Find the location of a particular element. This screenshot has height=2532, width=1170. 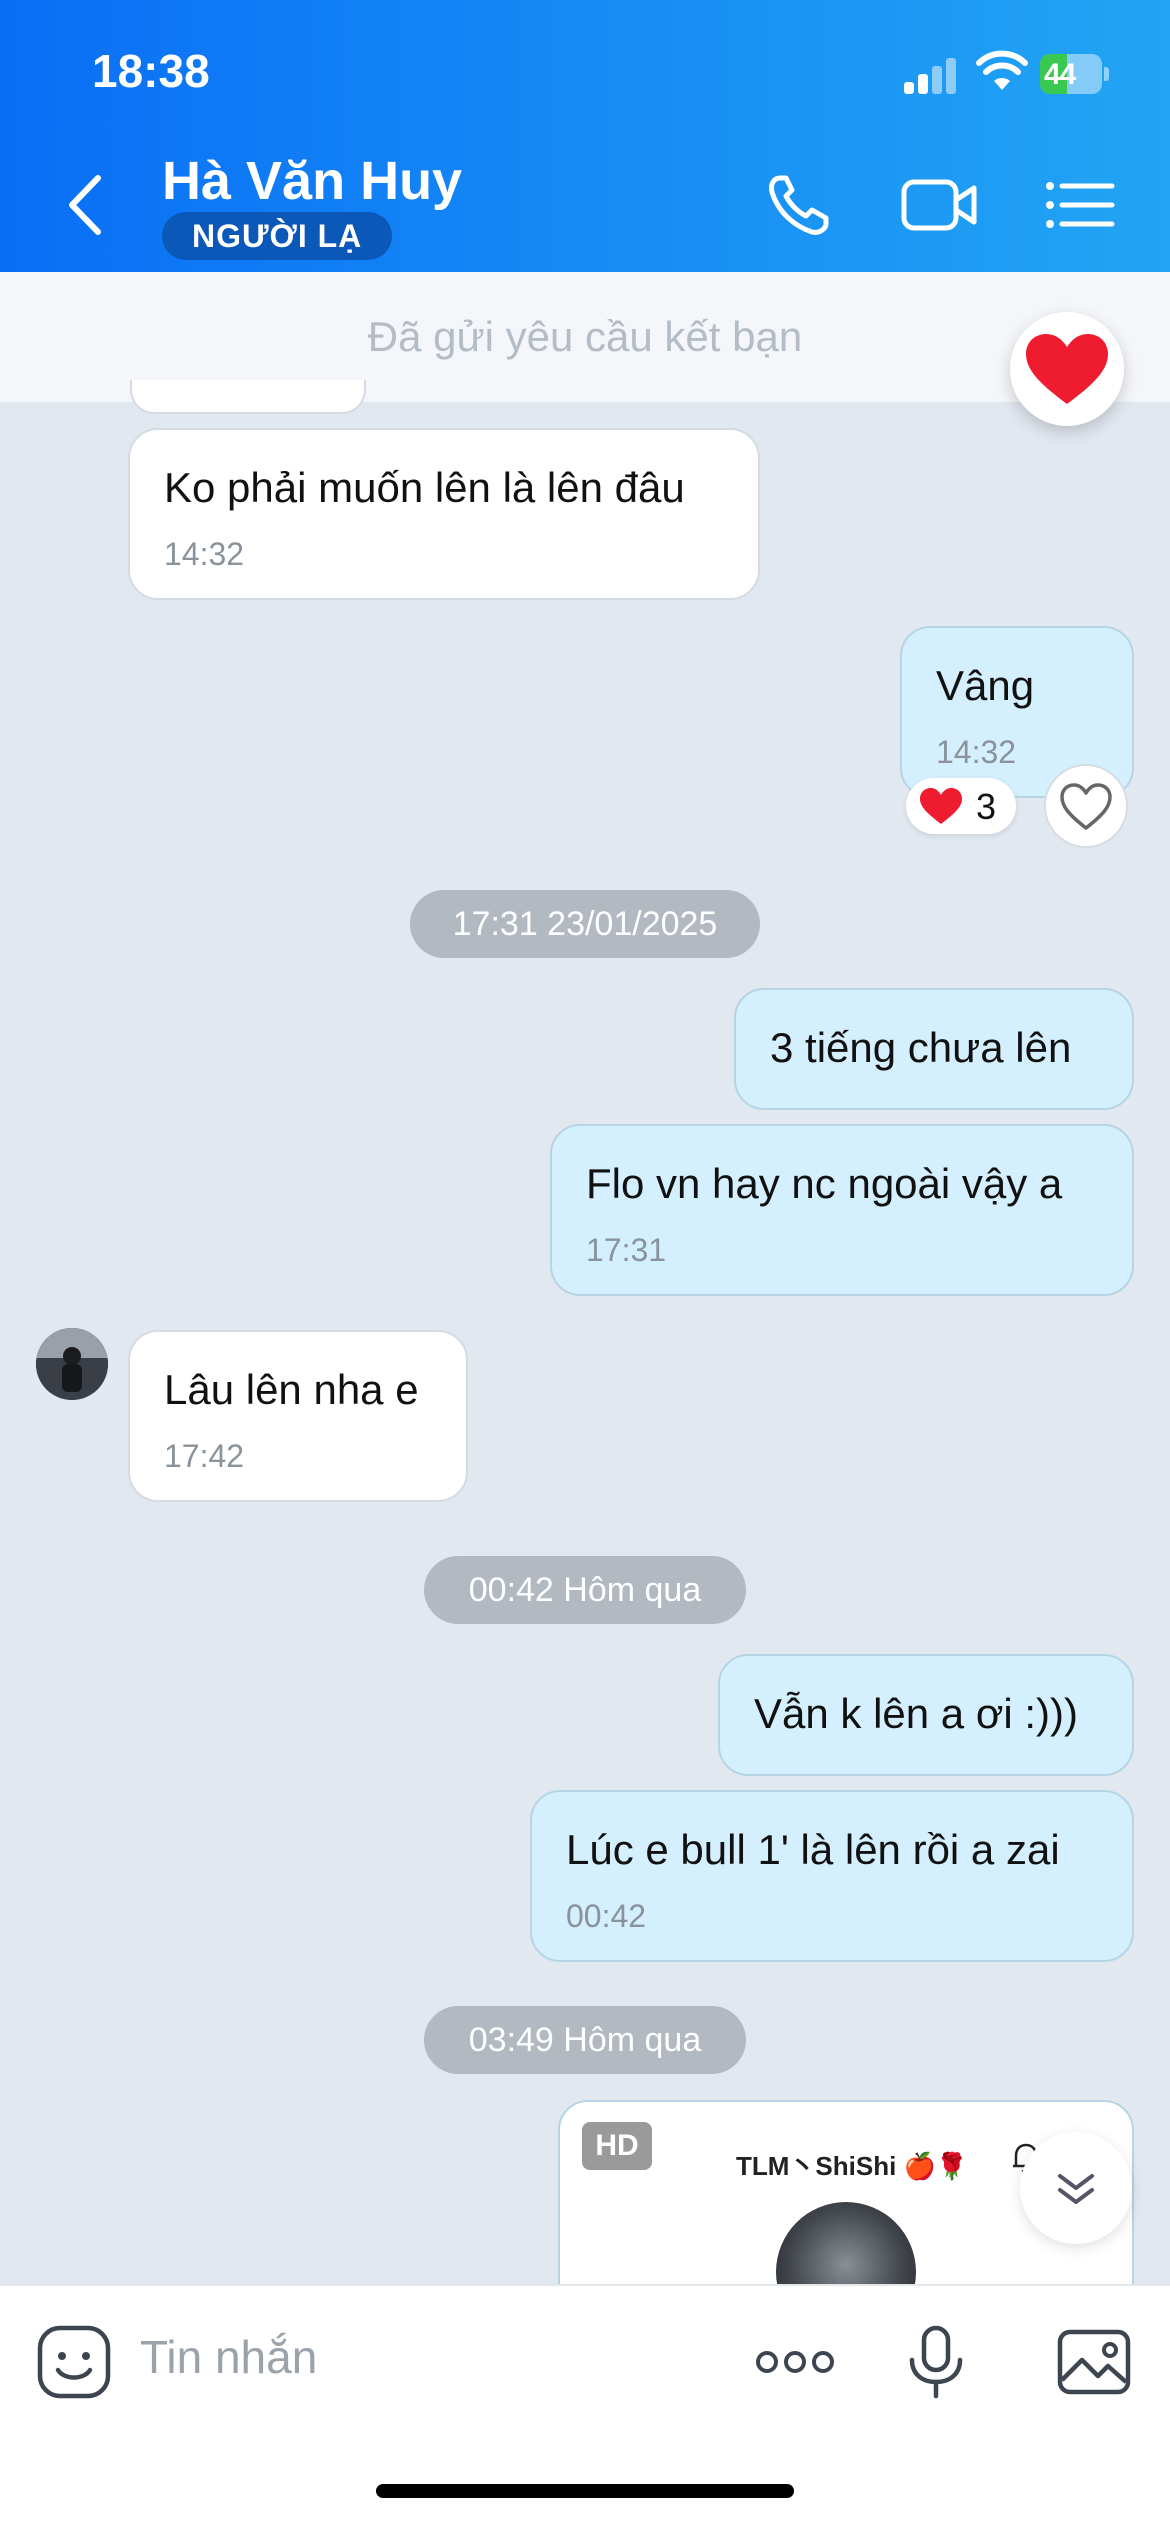

date-separator: 03:49 Hôm qua is located at coordinates (585, 2040).